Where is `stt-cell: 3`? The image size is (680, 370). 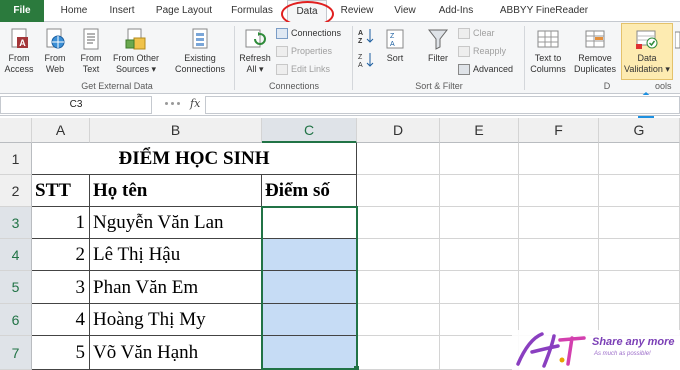
stt-cell: 3 is located at coordinates (61, 287).